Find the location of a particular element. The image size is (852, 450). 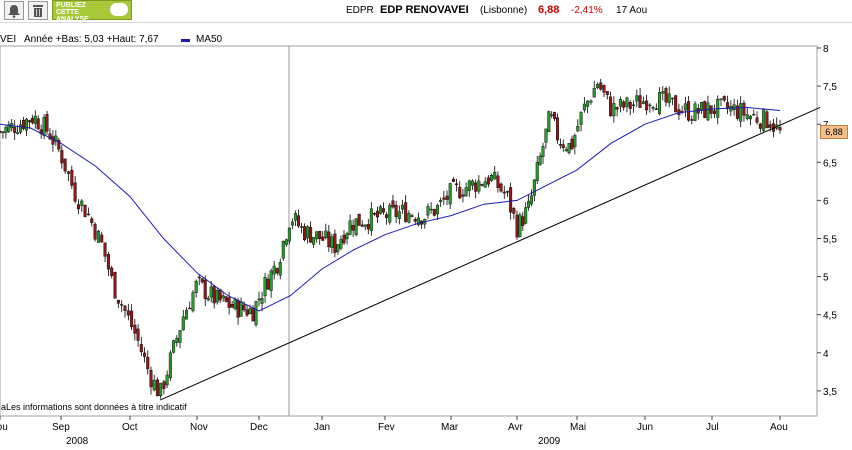

x-tick-label: Avr is located at coordinates (515, 427).